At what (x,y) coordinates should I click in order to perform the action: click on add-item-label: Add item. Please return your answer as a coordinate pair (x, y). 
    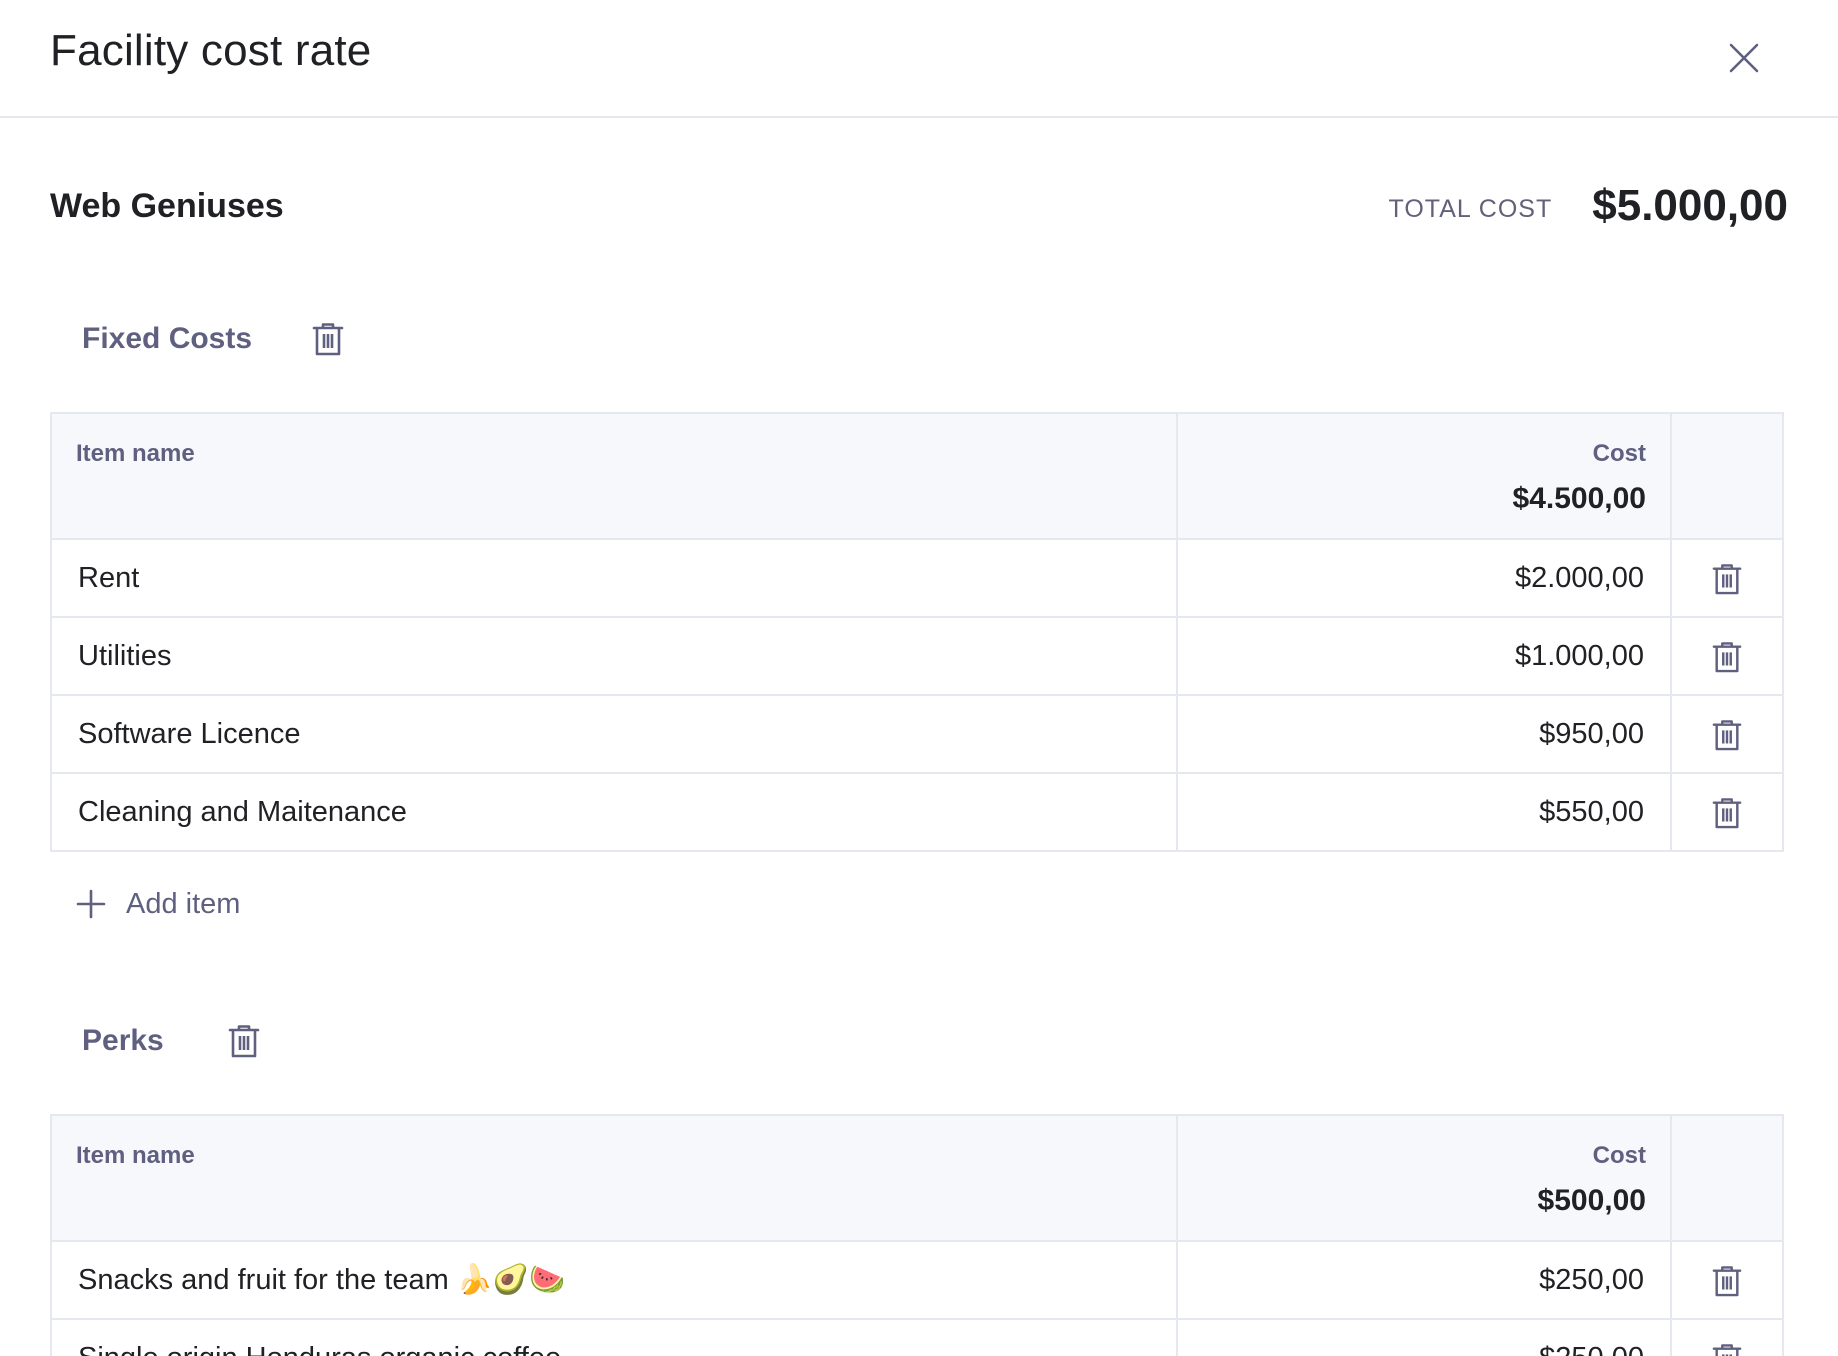
    Looking at the image, I should click on (183, 903).